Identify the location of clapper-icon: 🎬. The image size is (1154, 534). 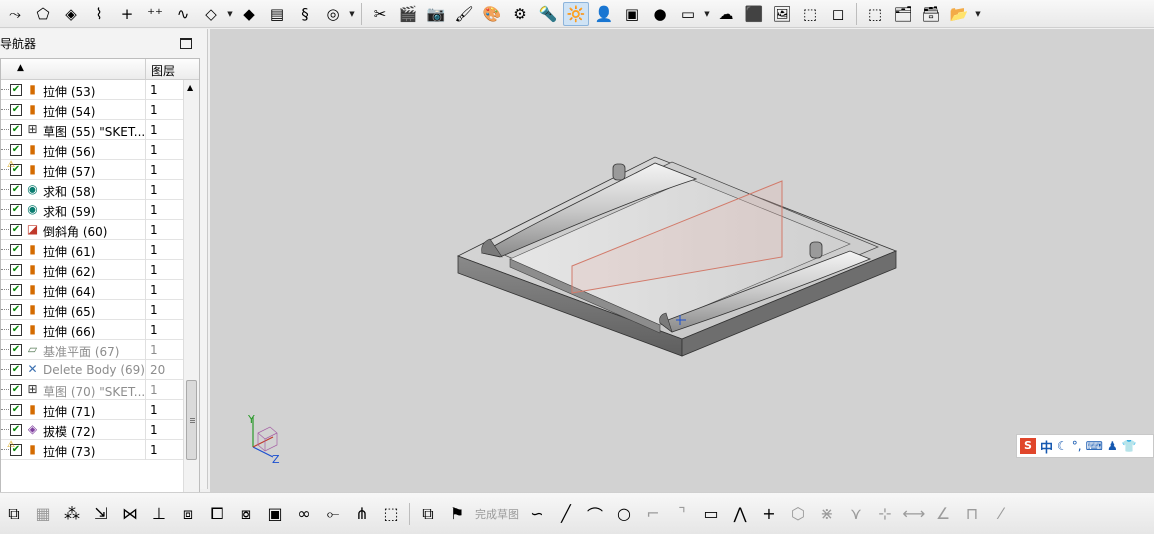
(408, 14).